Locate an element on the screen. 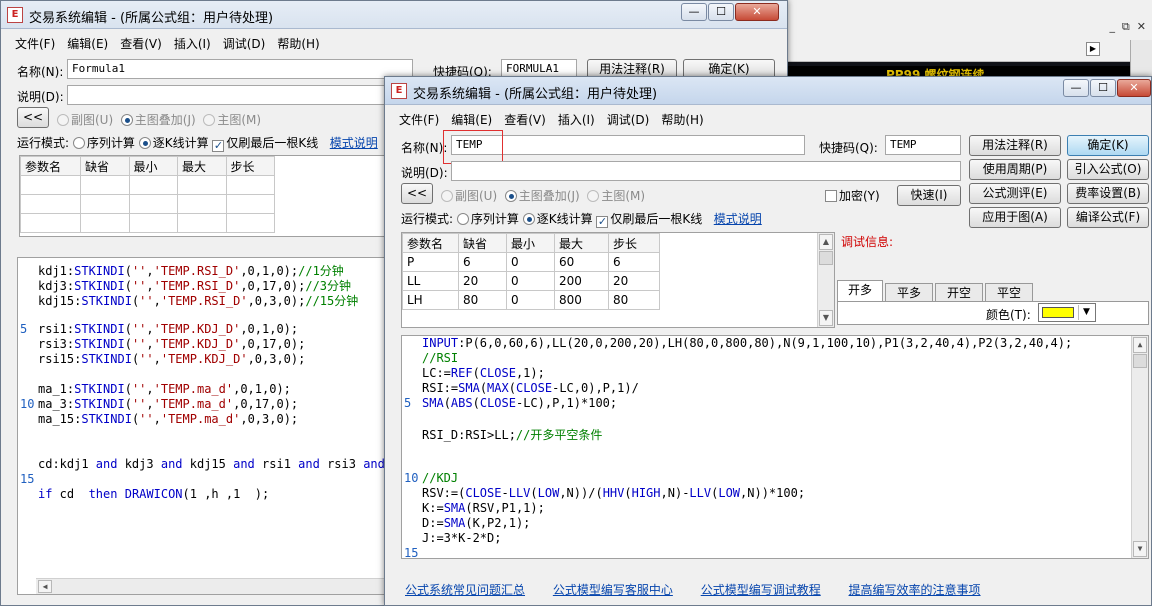  footer-link-faq: 公式系统常见问题汇总 is located at coordinates (465, 590).